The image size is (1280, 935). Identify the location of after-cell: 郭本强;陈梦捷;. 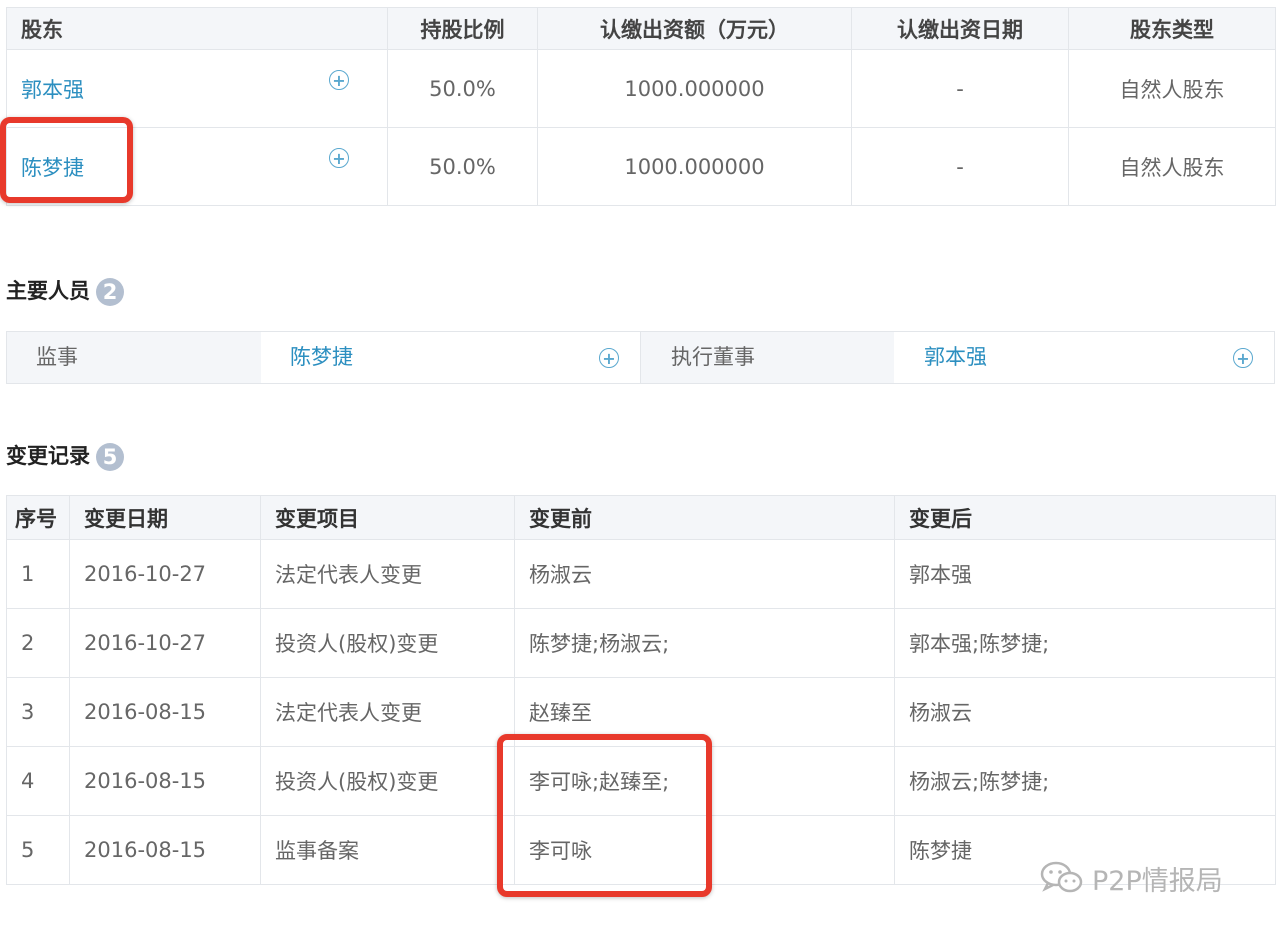
(1085, 643).